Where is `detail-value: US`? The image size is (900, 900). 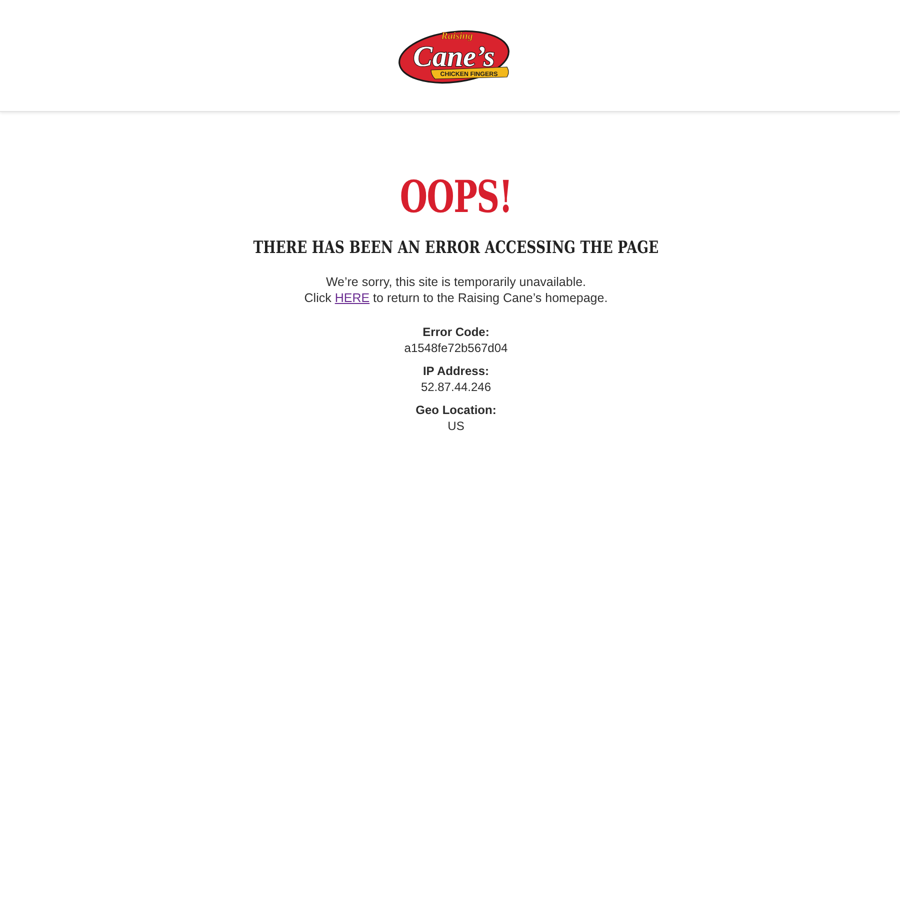 detail-value: US is located at coordinates (456, 426).